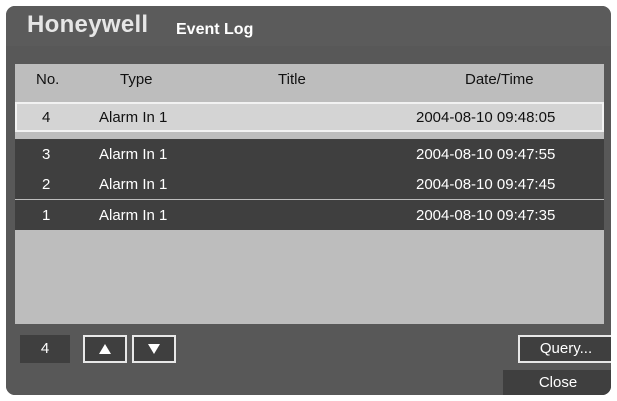  I want to click on event-count: 4, so click(45, 349).